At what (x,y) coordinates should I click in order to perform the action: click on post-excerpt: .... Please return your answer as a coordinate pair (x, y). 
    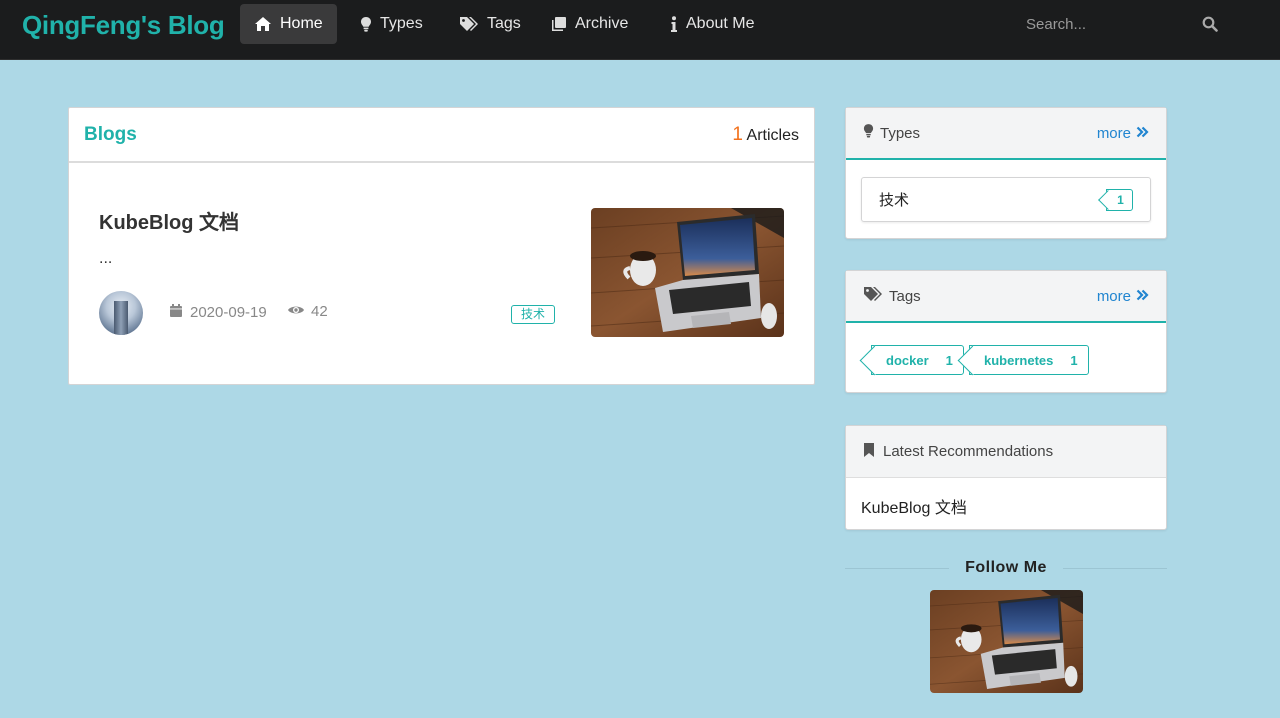
    Looking at the image, I should click on (106, 258).